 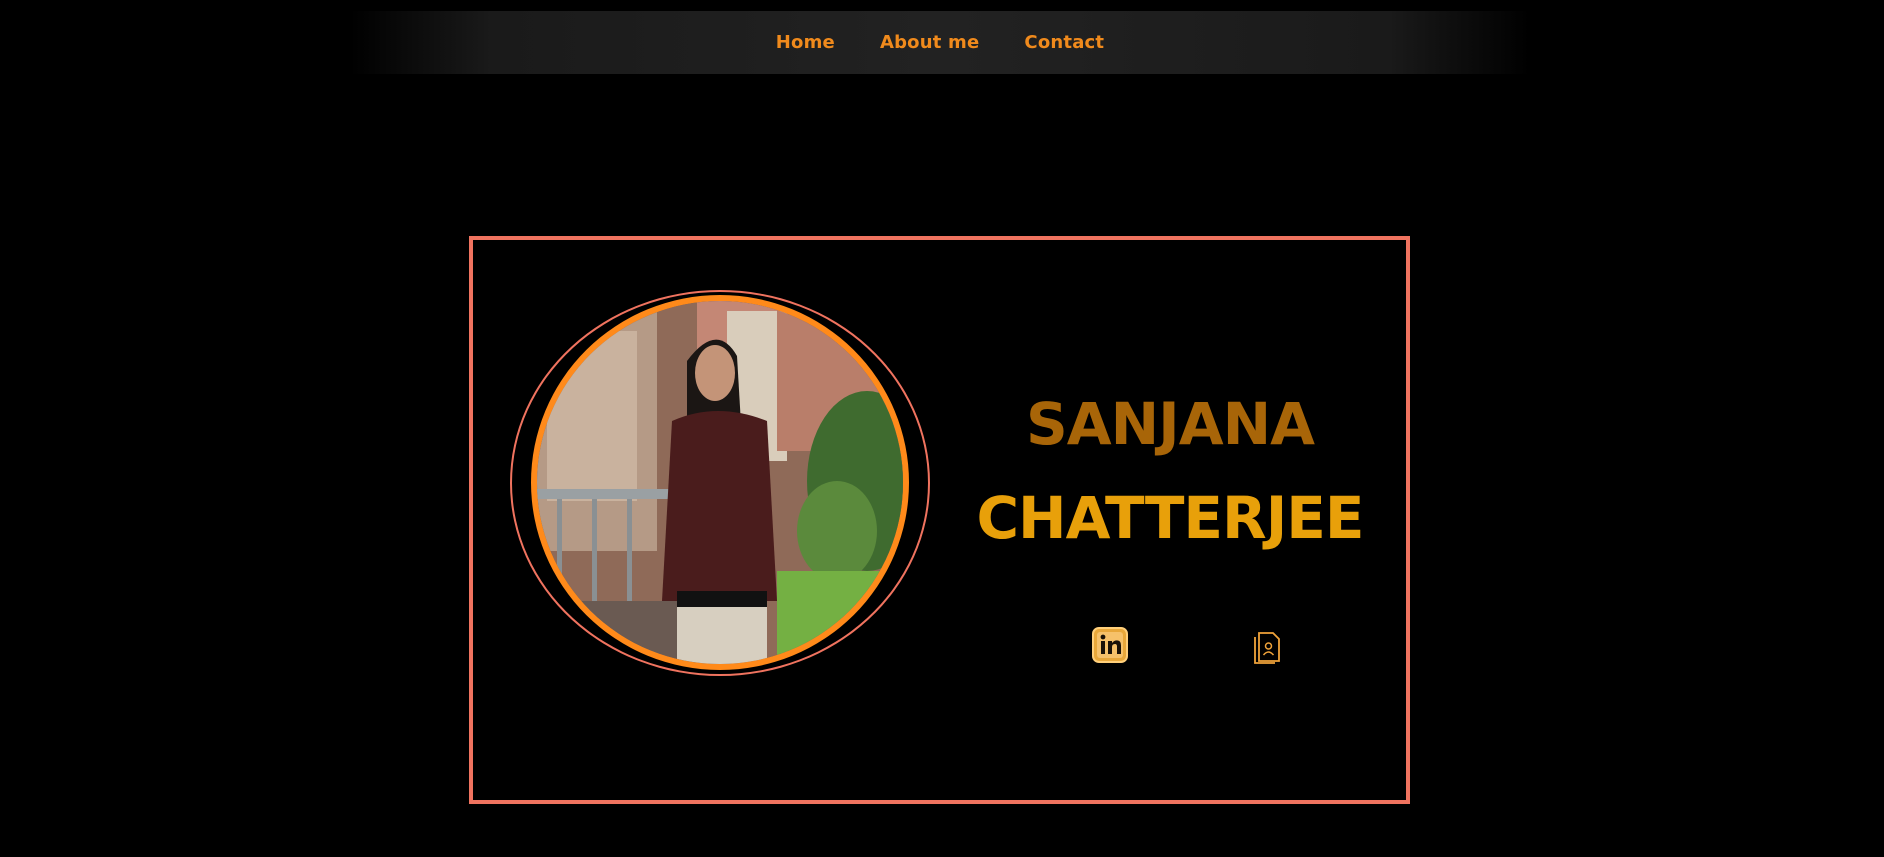 I want to click on nav-home-link: Home, so click(x=805, y=42).